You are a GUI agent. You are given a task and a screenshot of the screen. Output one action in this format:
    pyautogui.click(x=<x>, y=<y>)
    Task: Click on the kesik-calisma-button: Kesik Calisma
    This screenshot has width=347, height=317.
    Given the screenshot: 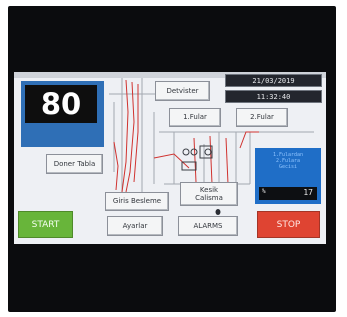 What is the action you would take?
    pyautogui.click(x=209, y=194)
    